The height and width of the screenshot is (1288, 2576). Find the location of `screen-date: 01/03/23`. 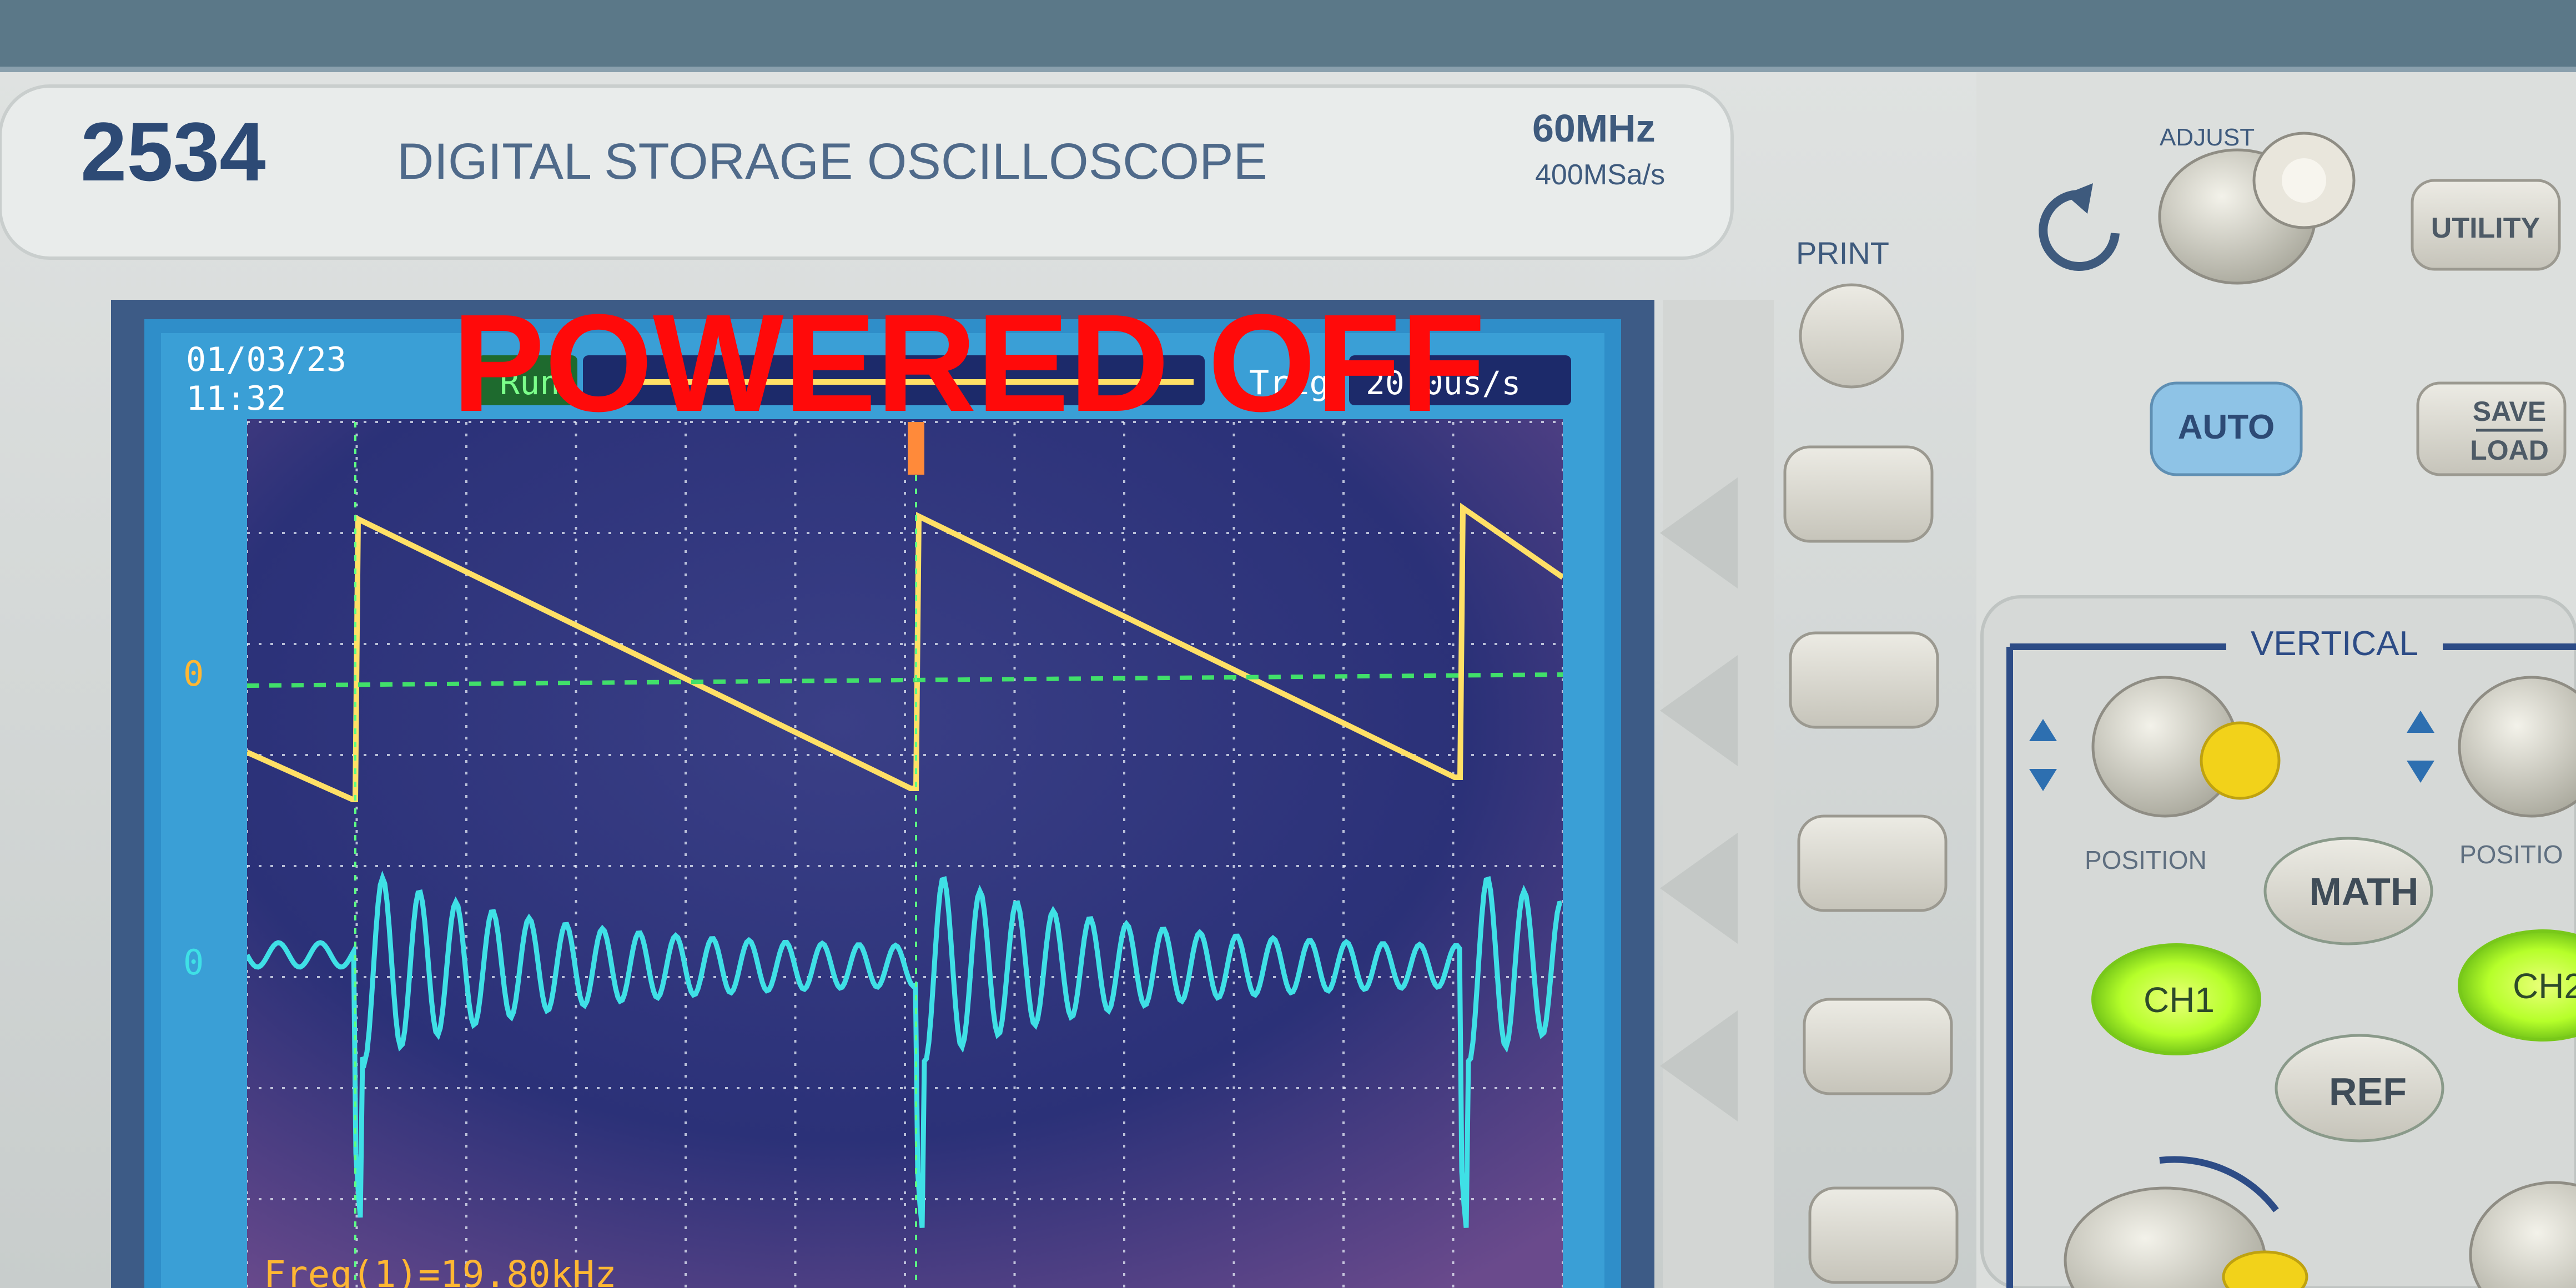

screen-date: 01/03/23 is located at coordinates (266, 359).